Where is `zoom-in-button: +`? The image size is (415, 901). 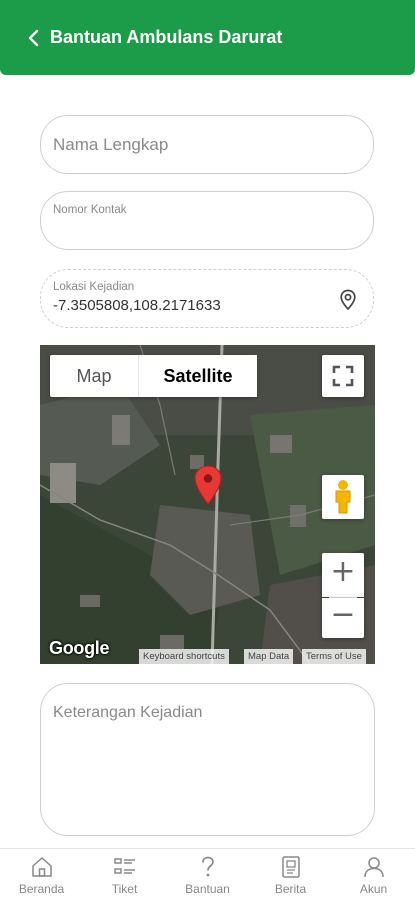
zoom-in-button: + is located at coordinates (343, 575).